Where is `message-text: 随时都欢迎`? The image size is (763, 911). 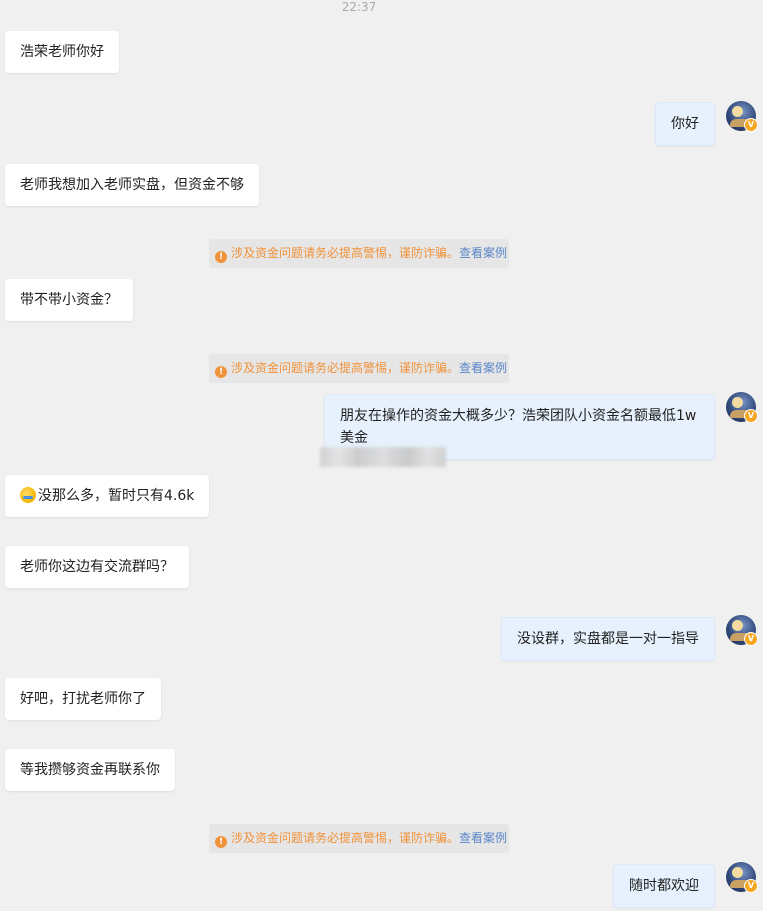 message-text: 随时都欢迎 is located at coordinates (664, 886).